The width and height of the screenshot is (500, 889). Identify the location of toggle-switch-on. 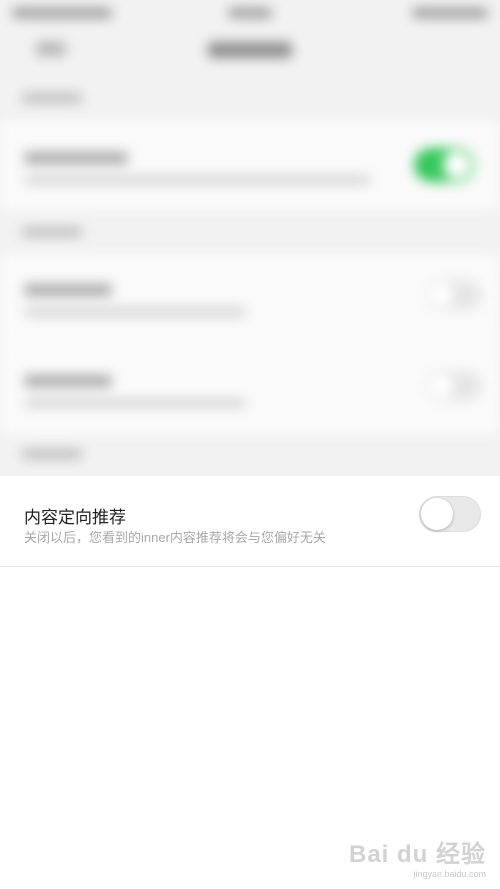
(444, 165).